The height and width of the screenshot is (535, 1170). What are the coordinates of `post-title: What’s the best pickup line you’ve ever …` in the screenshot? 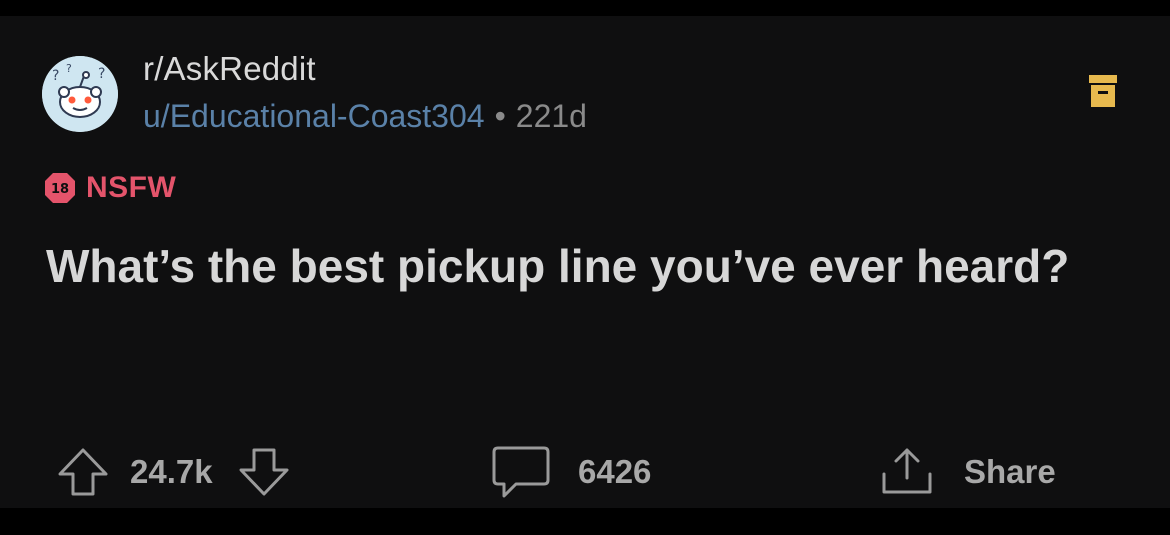 It's located at (586, 266).